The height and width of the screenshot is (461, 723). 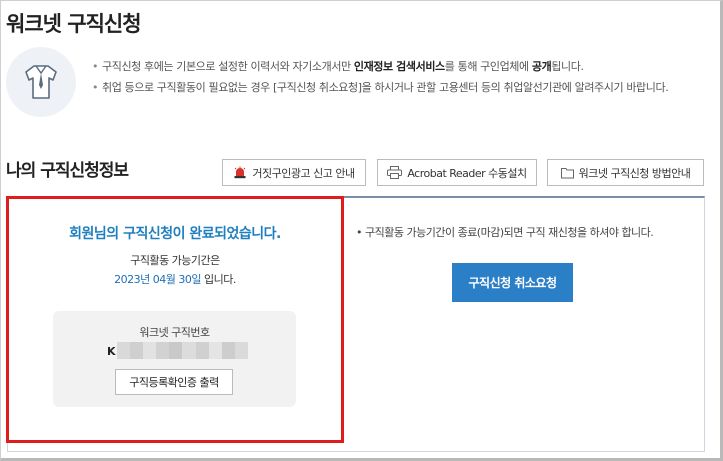 I want to click on section-title: 나의 구직신청정보, so click(x=67, y=171).